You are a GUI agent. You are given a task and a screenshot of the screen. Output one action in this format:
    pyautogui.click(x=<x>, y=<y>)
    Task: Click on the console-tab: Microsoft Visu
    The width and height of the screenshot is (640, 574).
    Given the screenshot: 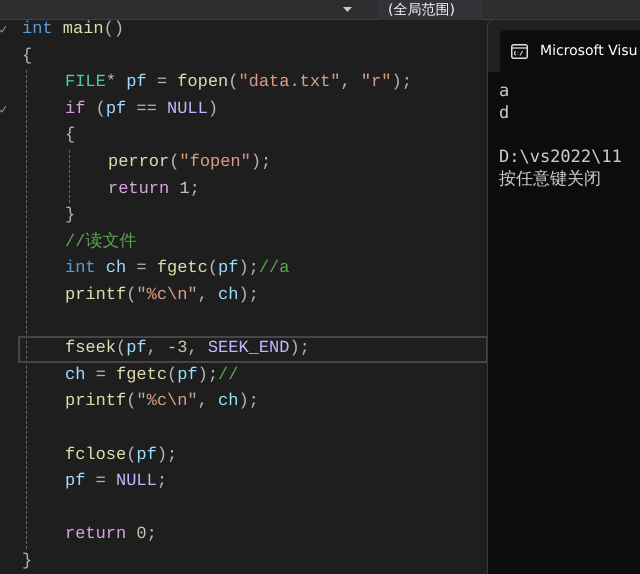 What is the action you would take?
    pyautogui.click(x=570, y=51)
    